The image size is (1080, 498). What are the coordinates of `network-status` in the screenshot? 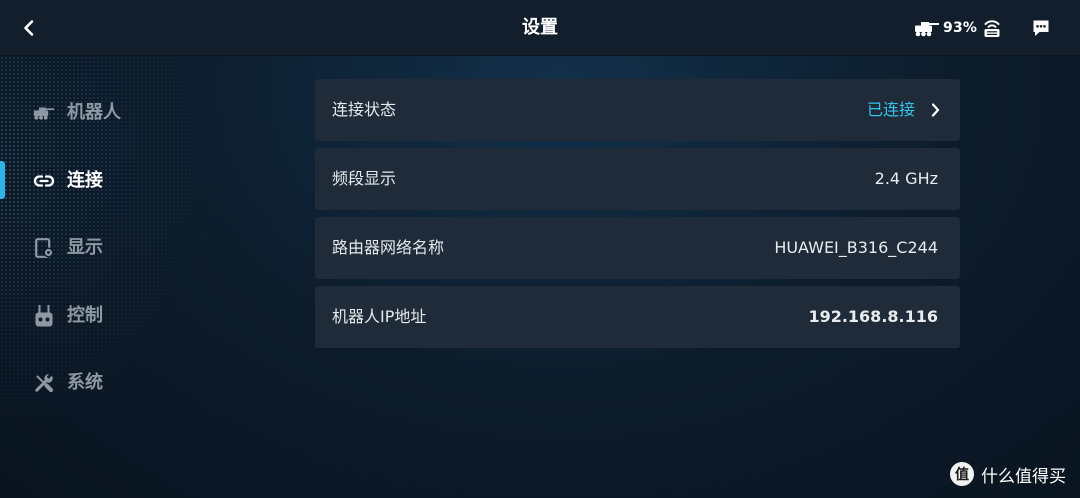 It's located at (992, 28).